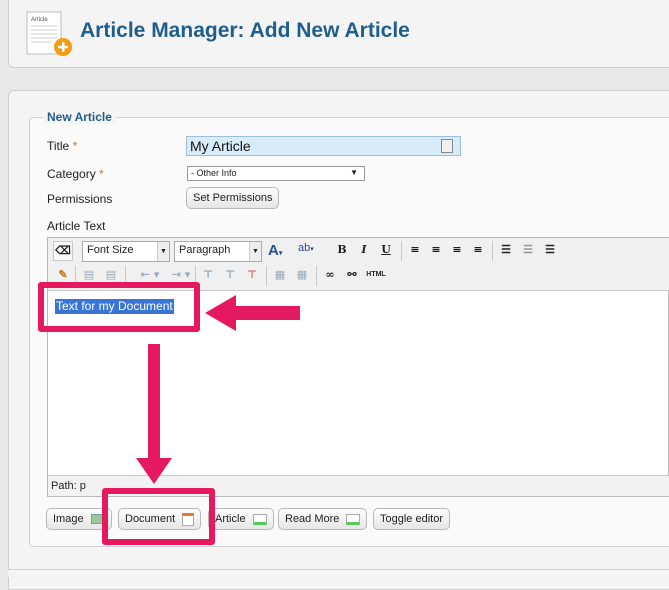 The image size is (669, 590). I want to click on arrow-left-icon, so click(252, 313).